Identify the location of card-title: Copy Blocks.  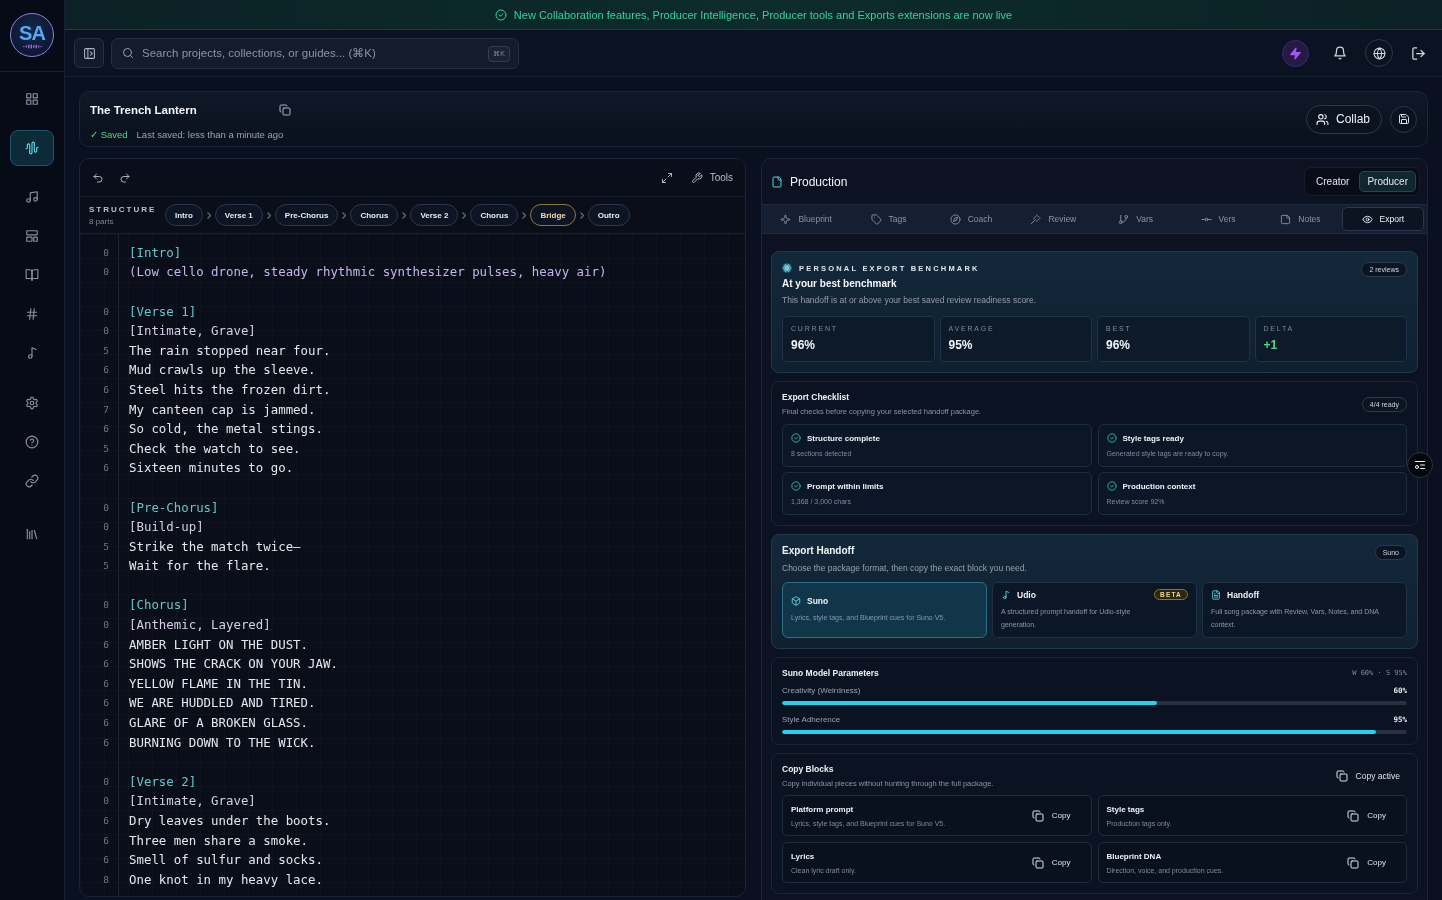
(808, 769).